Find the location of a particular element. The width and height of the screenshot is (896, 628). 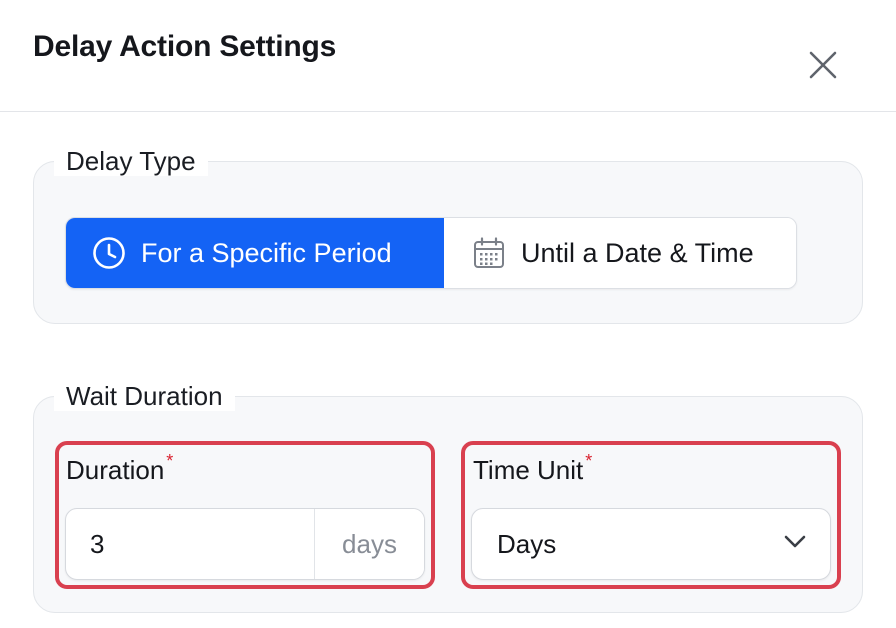

duration-suffix: days is located at coordinates (369, 544).